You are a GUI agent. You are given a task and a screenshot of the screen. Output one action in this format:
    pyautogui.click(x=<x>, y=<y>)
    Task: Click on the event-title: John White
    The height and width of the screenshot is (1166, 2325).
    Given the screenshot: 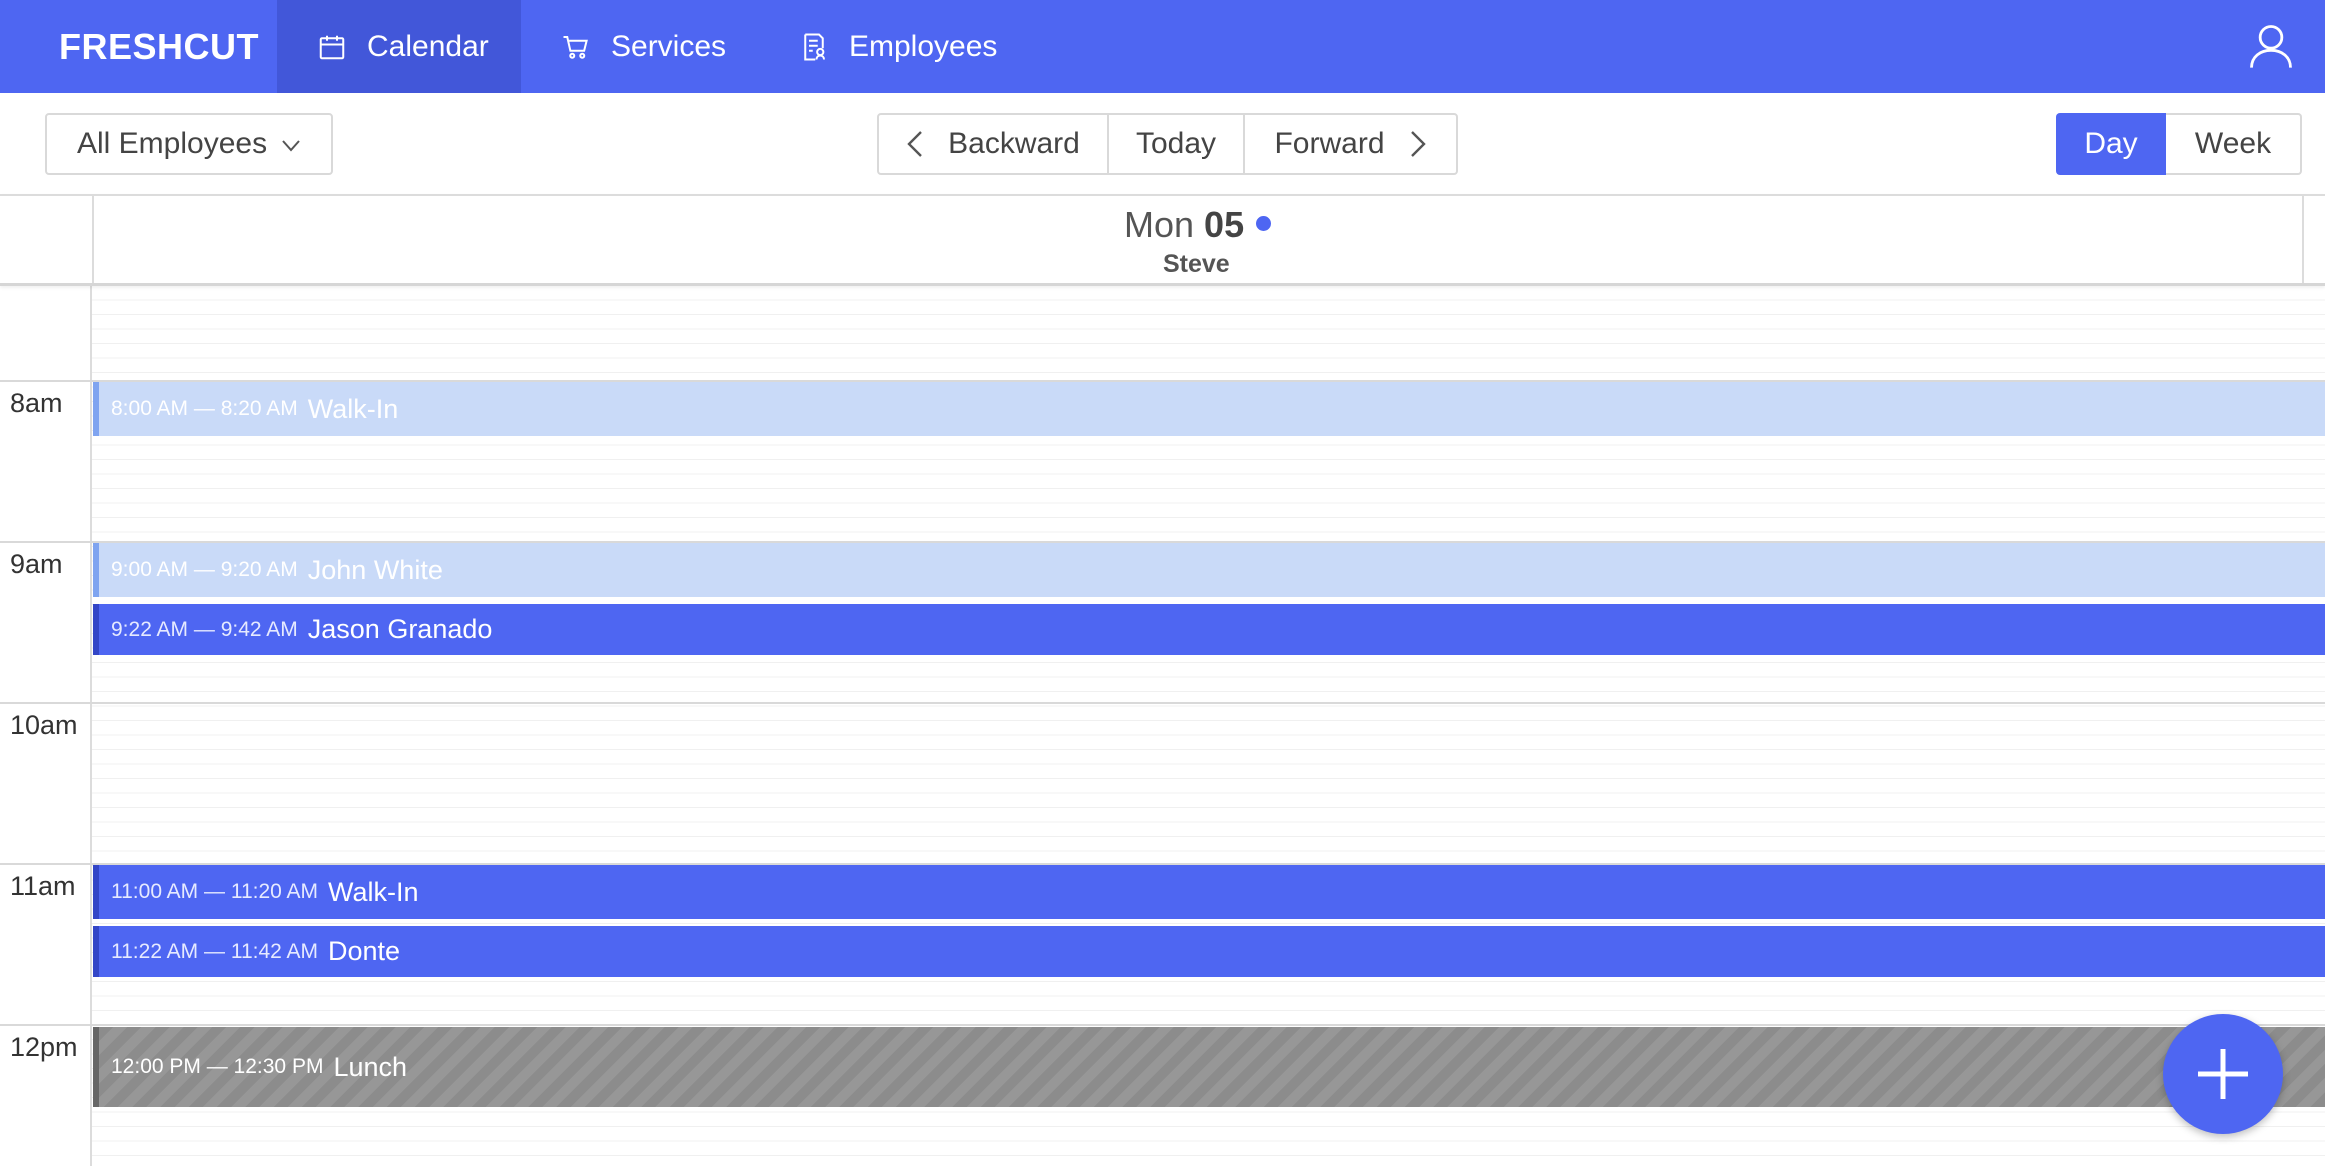 What is the action you would take?
    pyautogui.click(x=375, y=569)
    